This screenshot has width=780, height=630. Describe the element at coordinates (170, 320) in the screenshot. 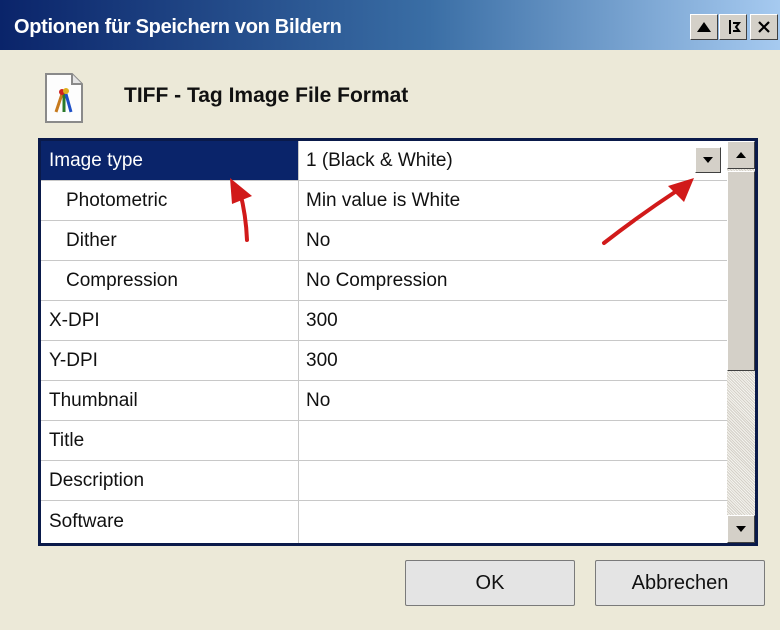

I see `property-name: X-DPI` at that location.